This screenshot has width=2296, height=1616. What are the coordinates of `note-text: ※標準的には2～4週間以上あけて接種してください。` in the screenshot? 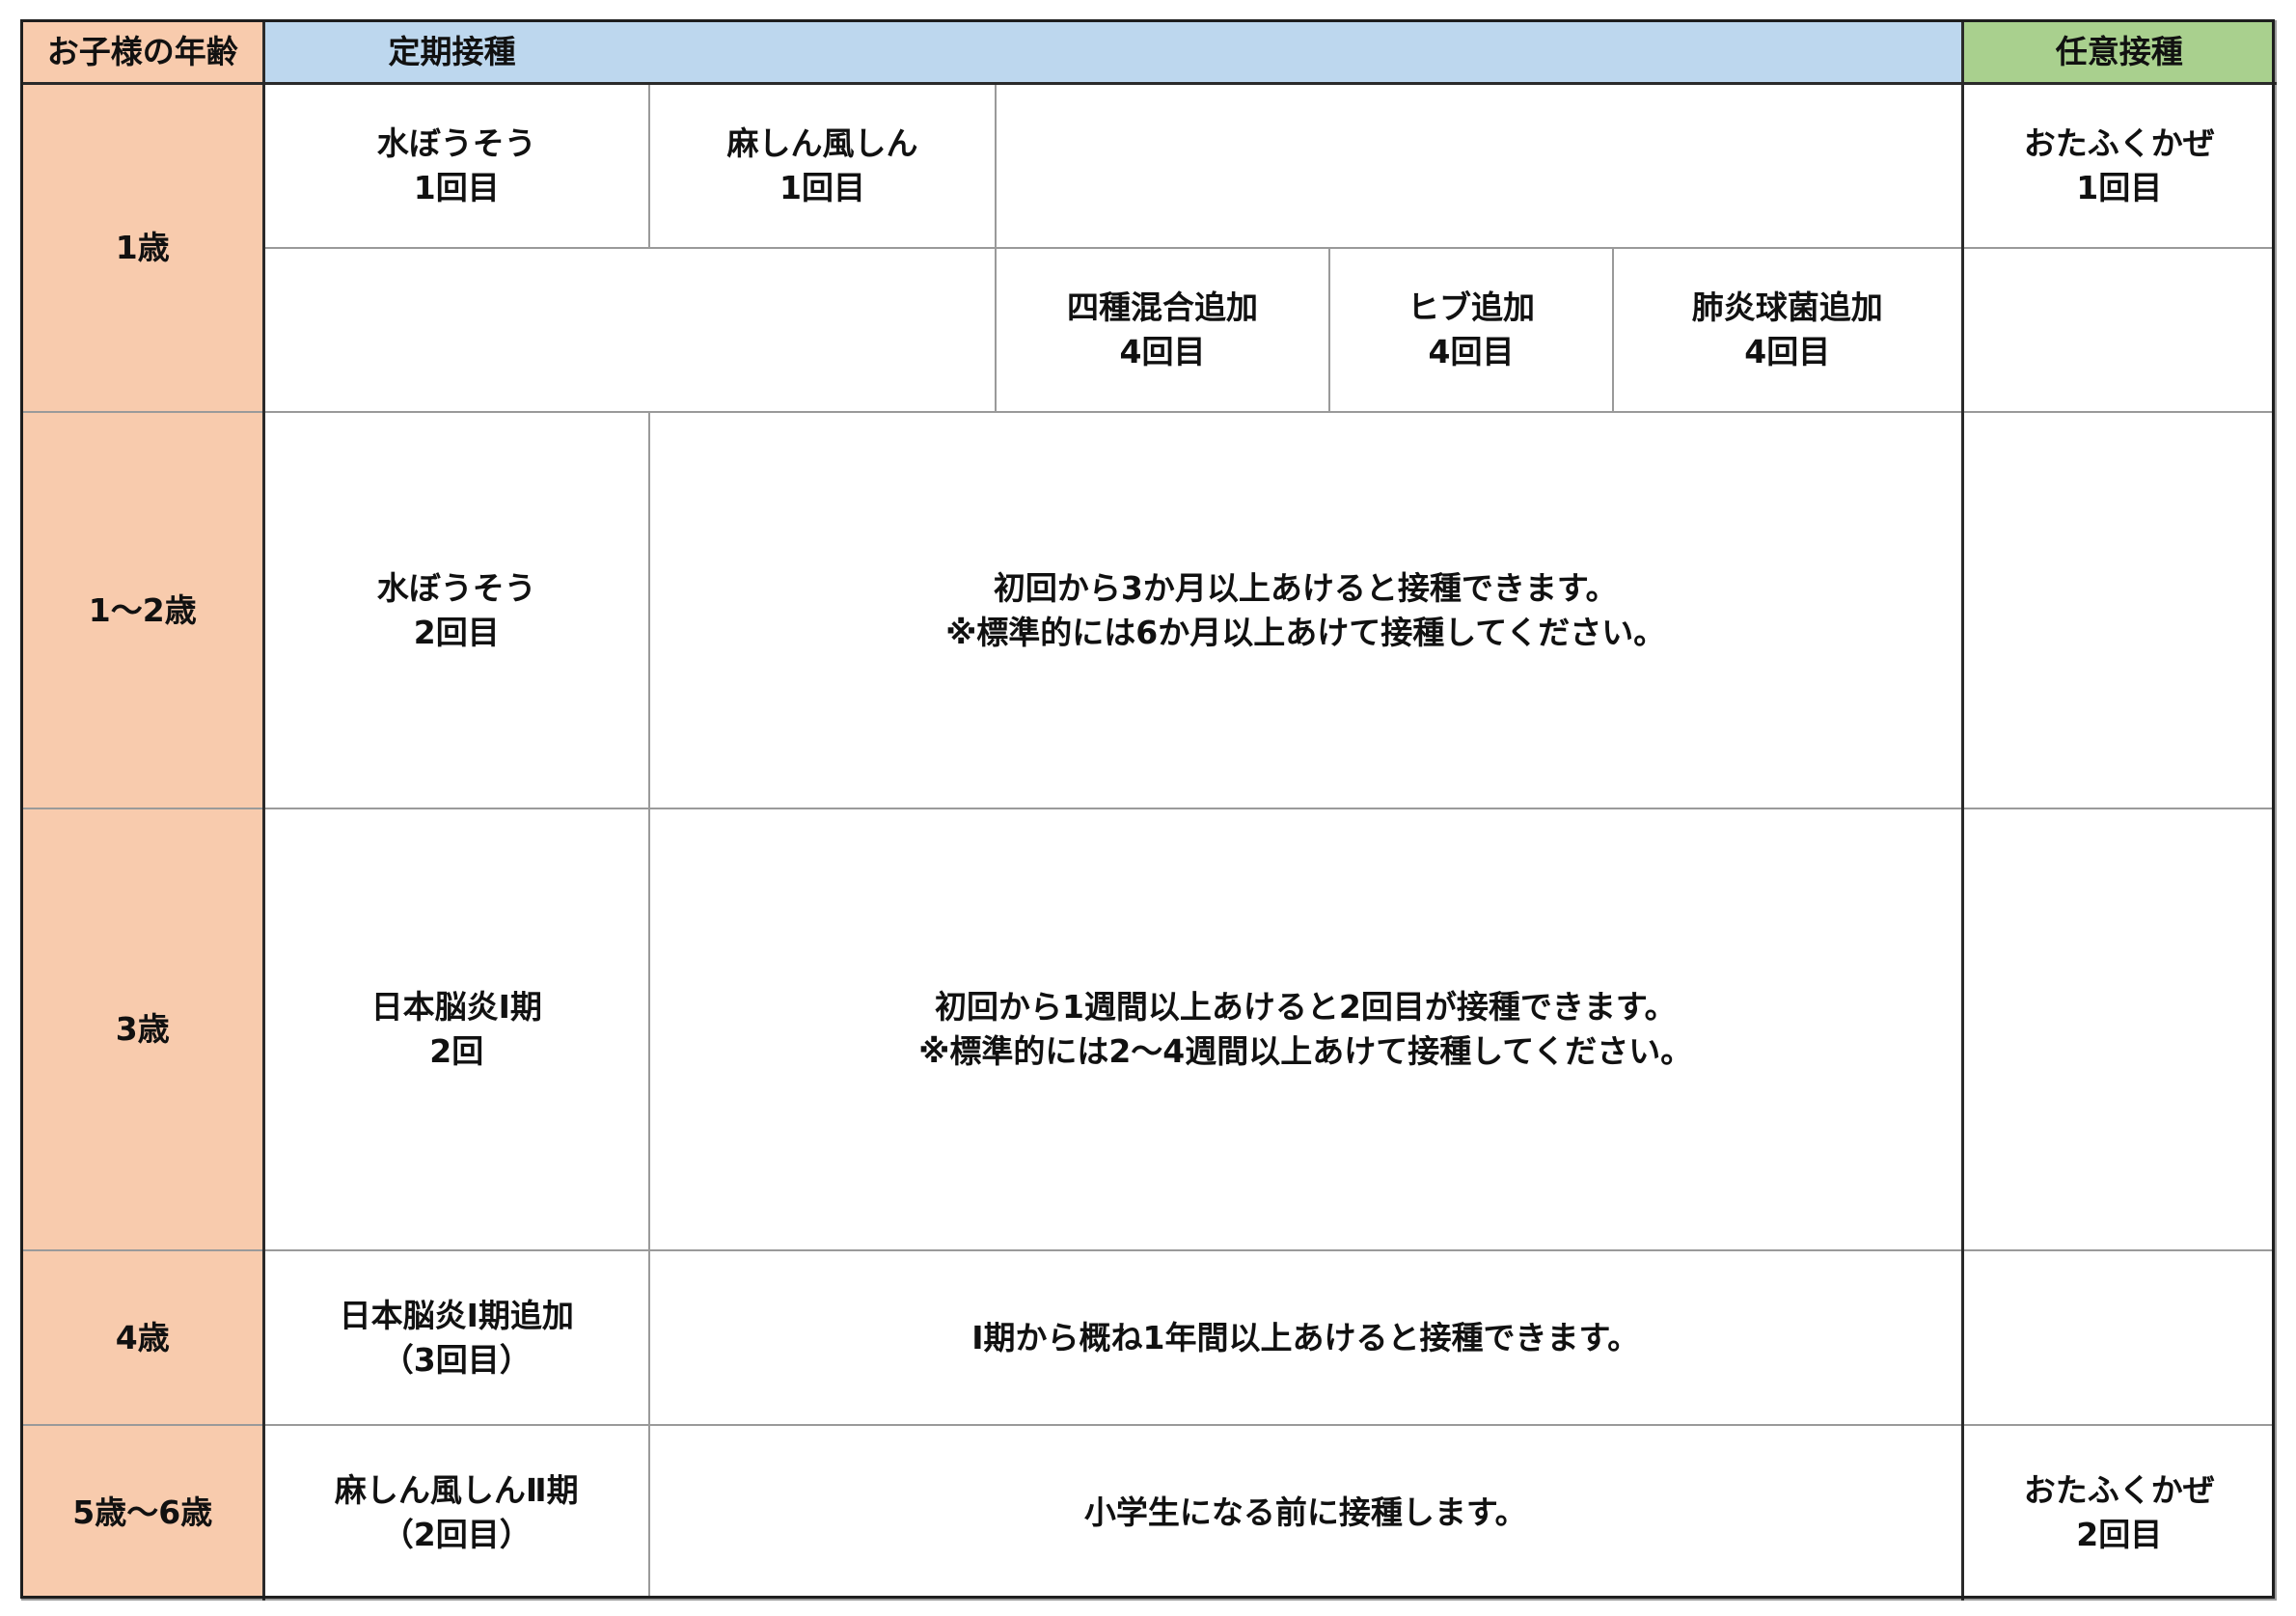 It's located at (1305, 1051).